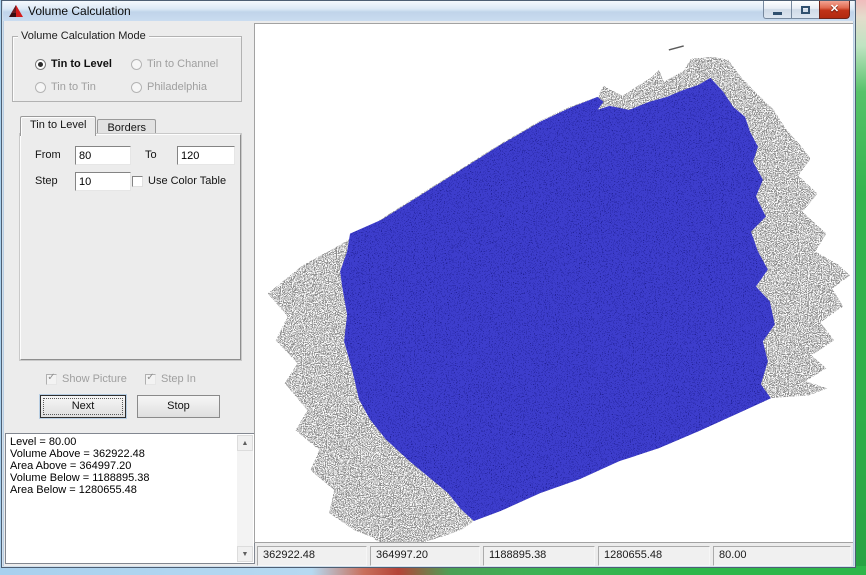  I want to click on result-line: Level = 80.00, so click(43, 442).